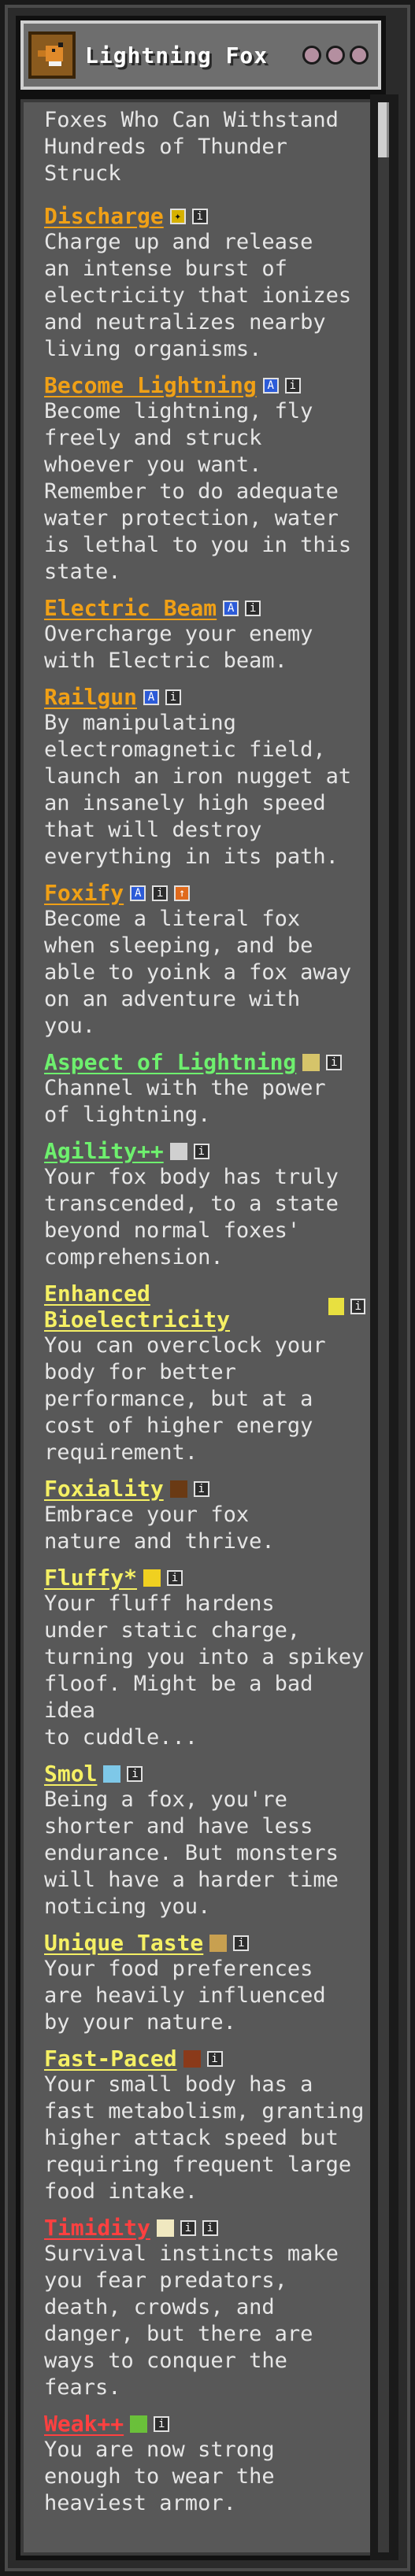  I want to click on power-header: Aspect of Lightning i, so click(204, 1062).